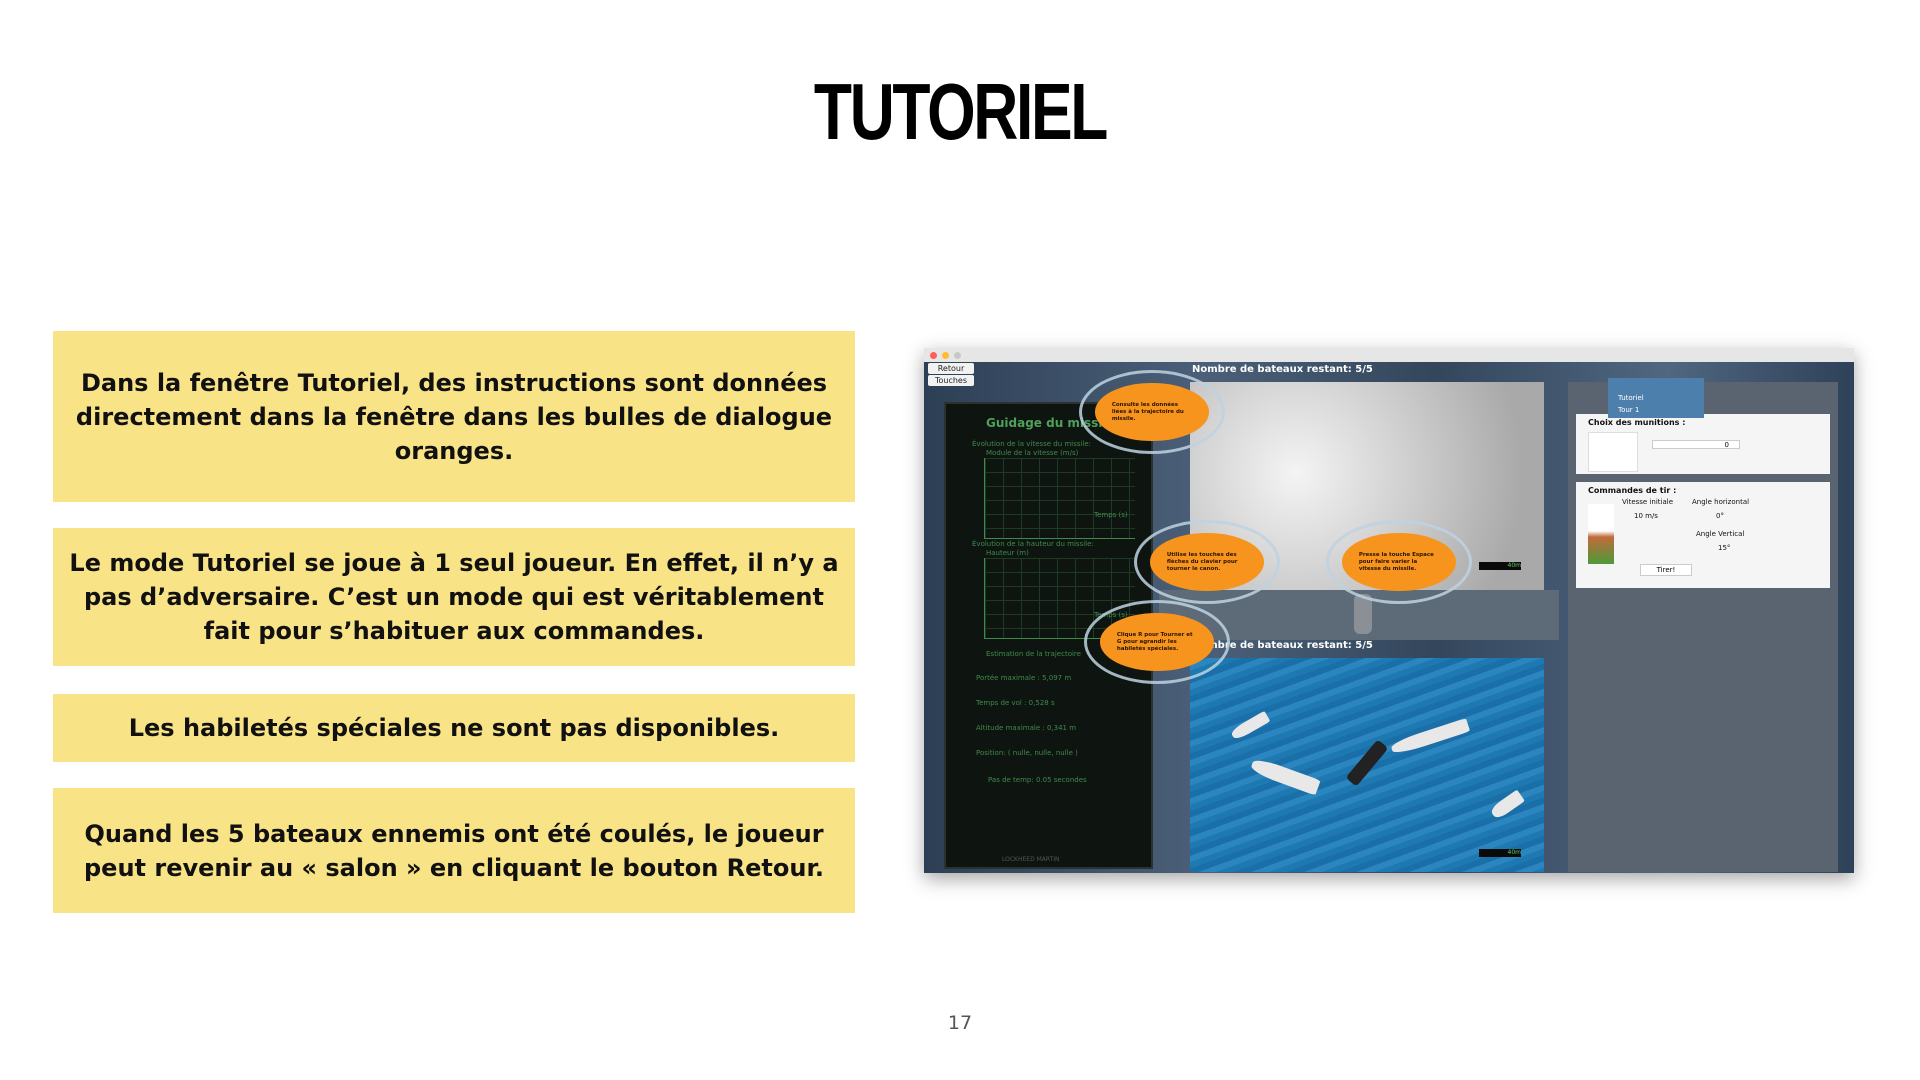  What do you see at coordinates (1033, 544) in the screenshot?
I see `height-graph-title: Évolution de la hauteur du missile:` at bounding box center [1033, 544].